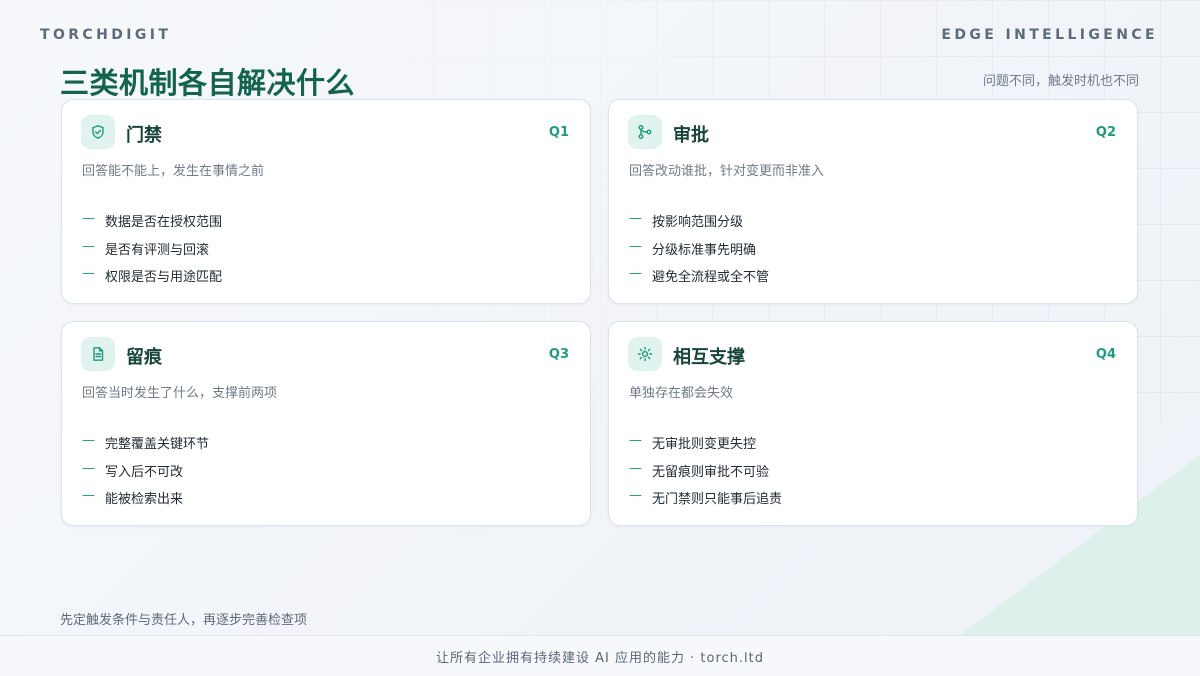 This screenshot has width=1200, height=676. Describe the element at coordinates (711, 472) in the screenshot. I see `list-item-text: 无留痕则审批不可验` at that location.